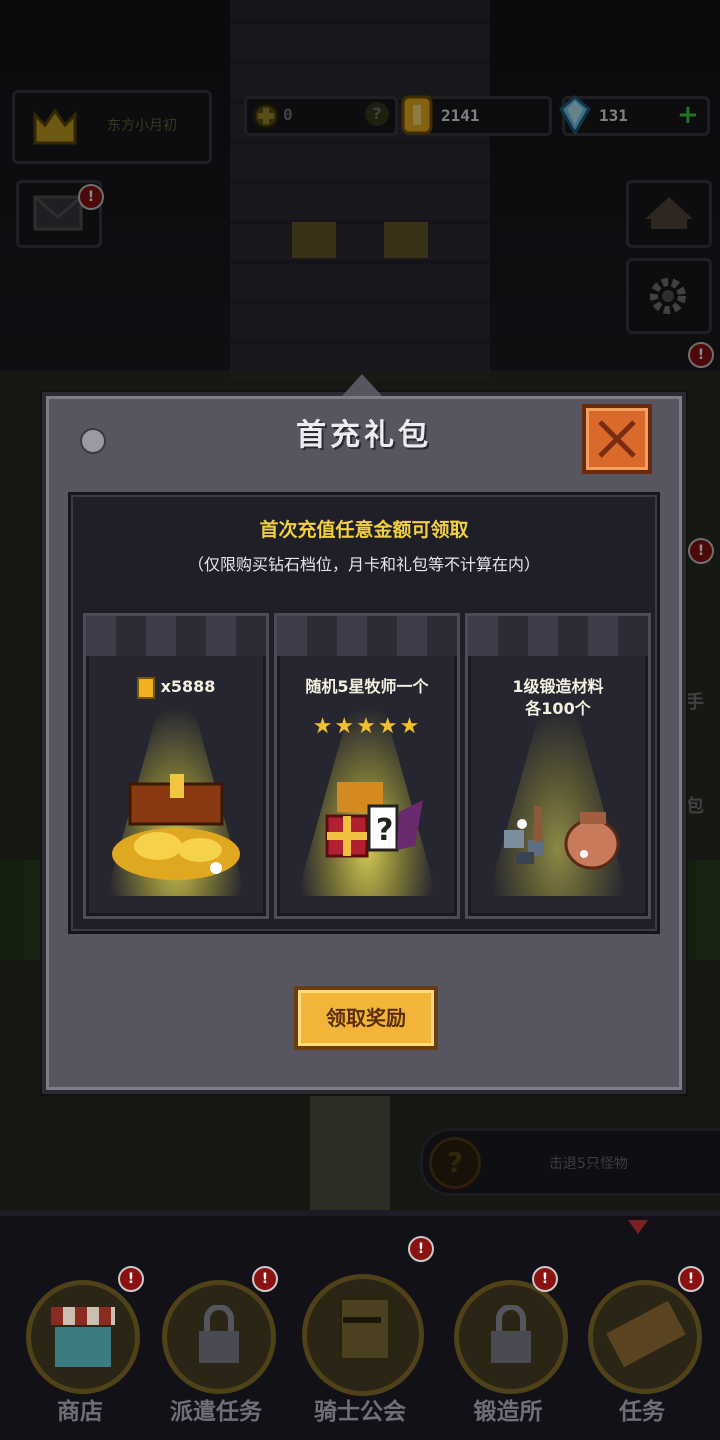 This screenshot has width=720, height=1440. What do you see at coordinates (645, 1337) in the screenshot?
I see `scroll-icon` at bounding box center [645, 1337].